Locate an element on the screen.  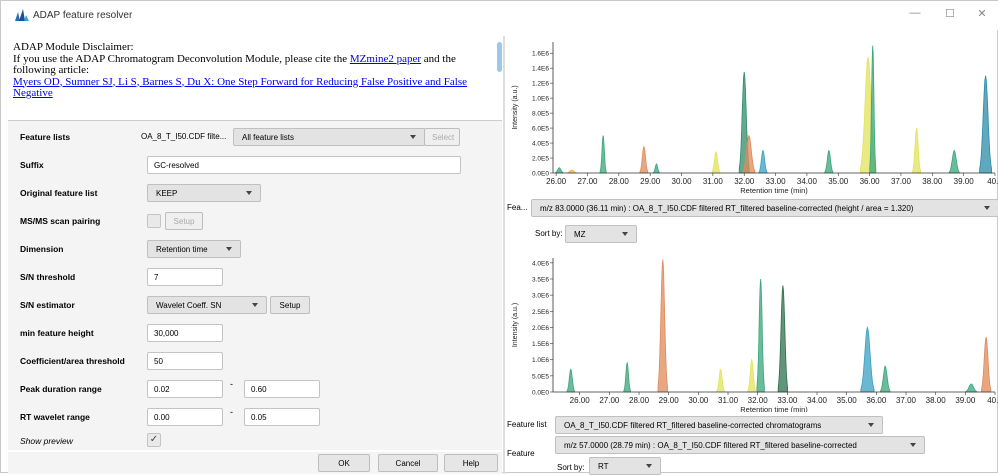
y-tick-label: 3.5E6 is located at coordinates (540, 279).